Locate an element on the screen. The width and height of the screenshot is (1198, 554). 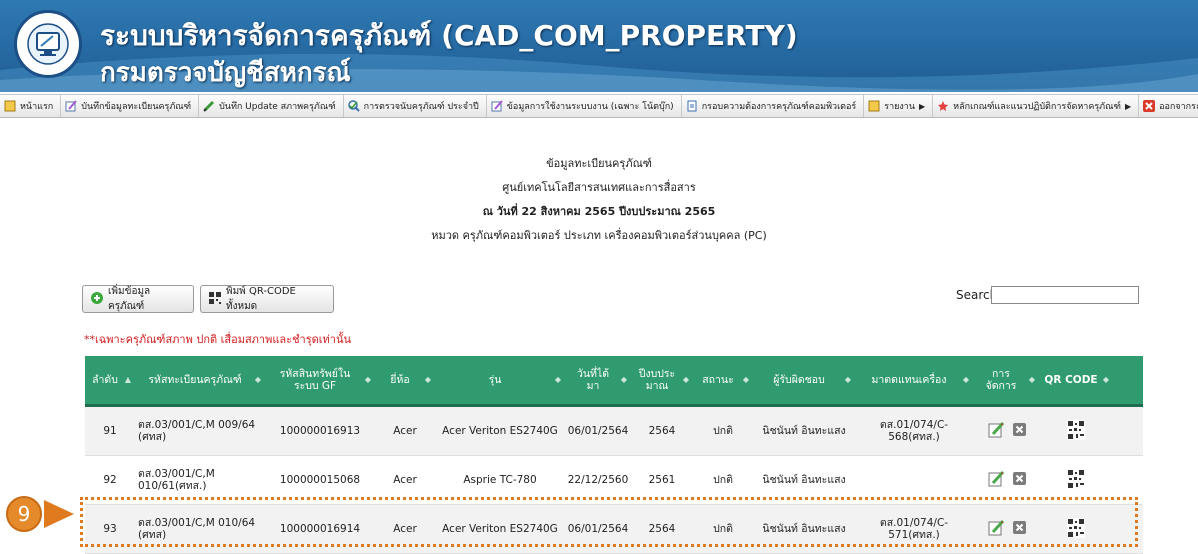
menu-item-guidelines: หลักเกณฑ์และแนวปฏิบัติการจัดหาครุภัณฑ์ ▶ is located at coordinates (1036, 106).